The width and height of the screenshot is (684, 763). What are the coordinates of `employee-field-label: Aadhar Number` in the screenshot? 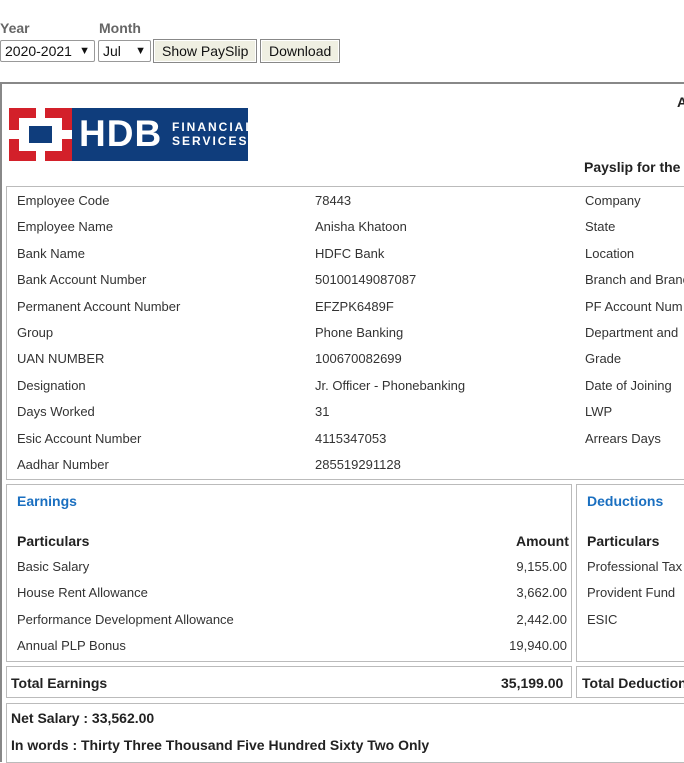 It's located at (63, 464).